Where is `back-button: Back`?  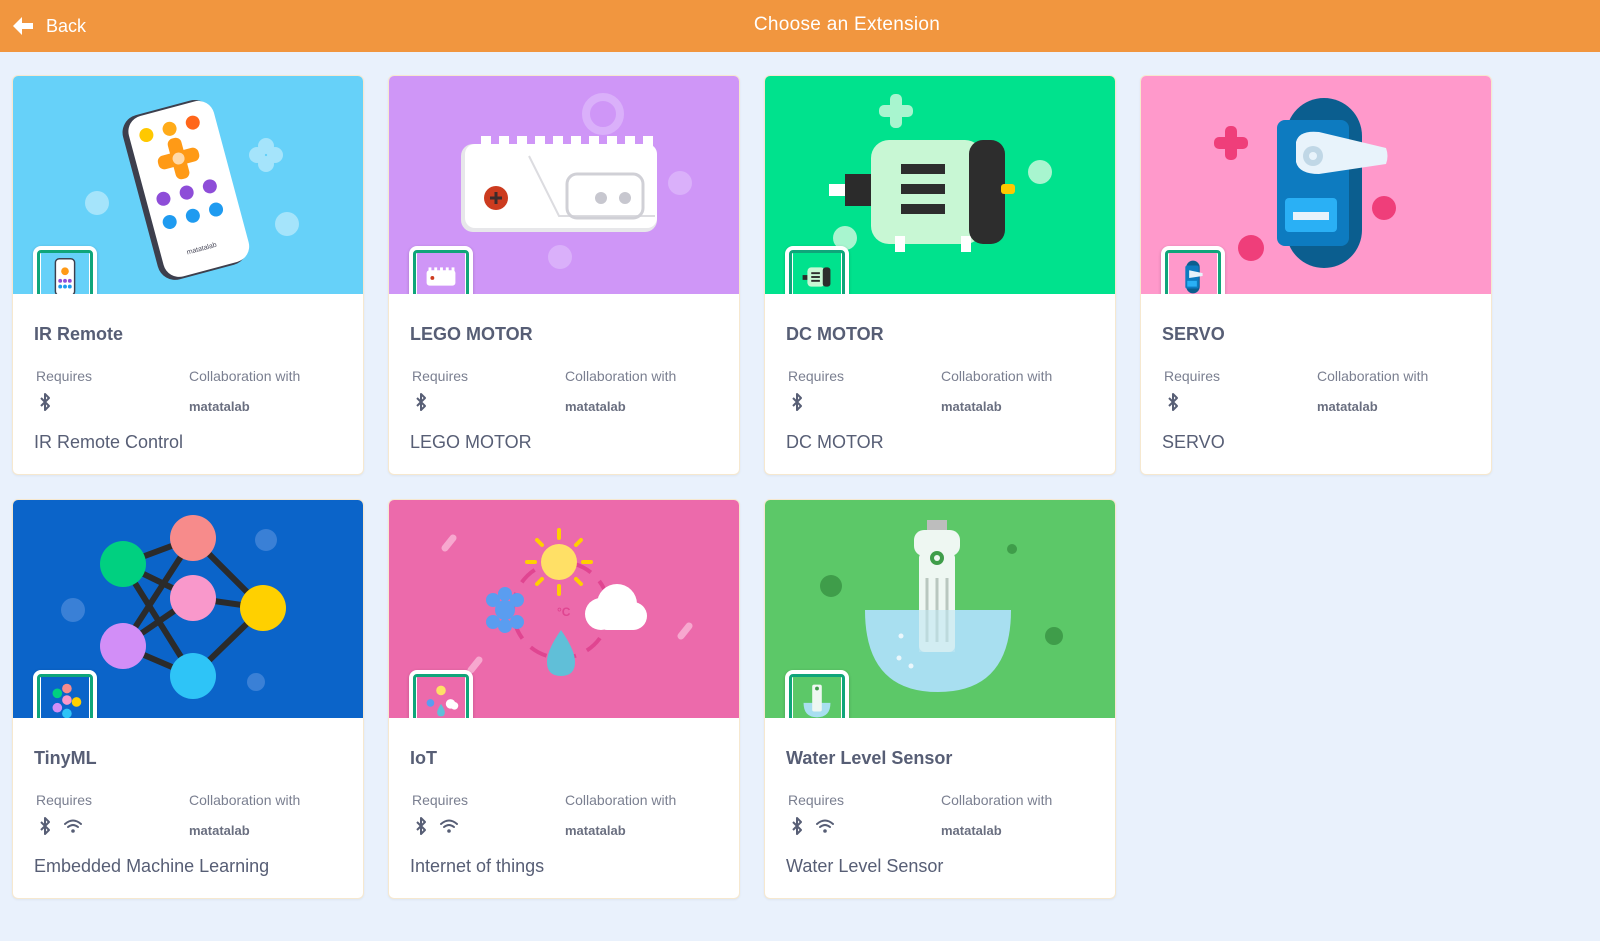 back-button: Back is located at coordinates (49, 26).